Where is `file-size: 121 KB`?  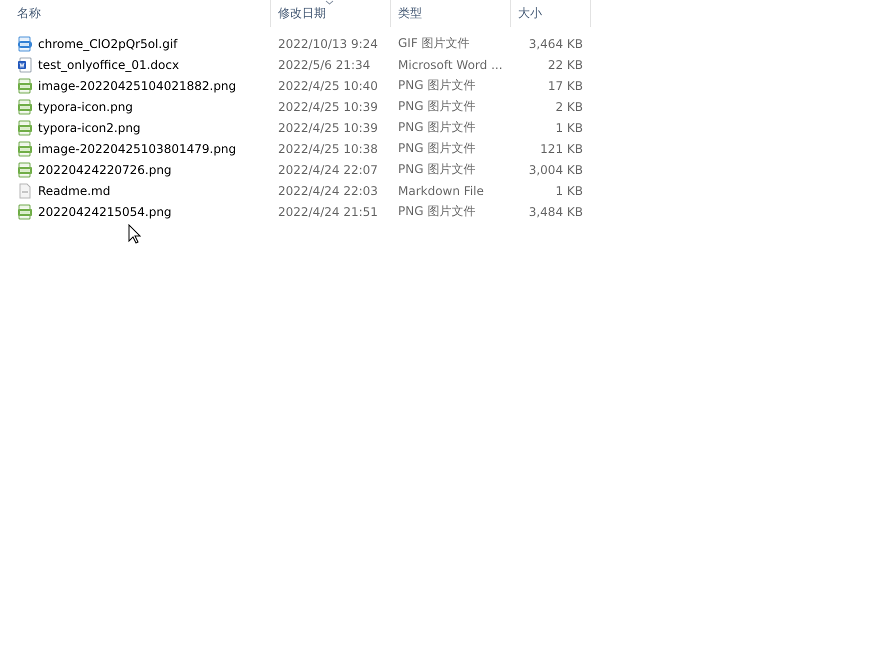 file-size: 121 KB is located at coordinates (561, 149).